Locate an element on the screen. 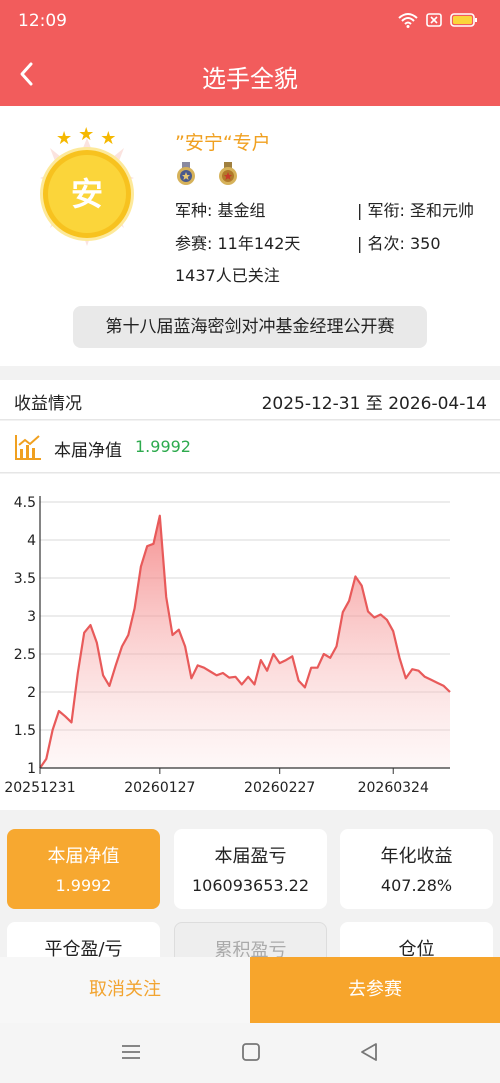  y-tick-label: 2 is located at coordinates (31, 693).